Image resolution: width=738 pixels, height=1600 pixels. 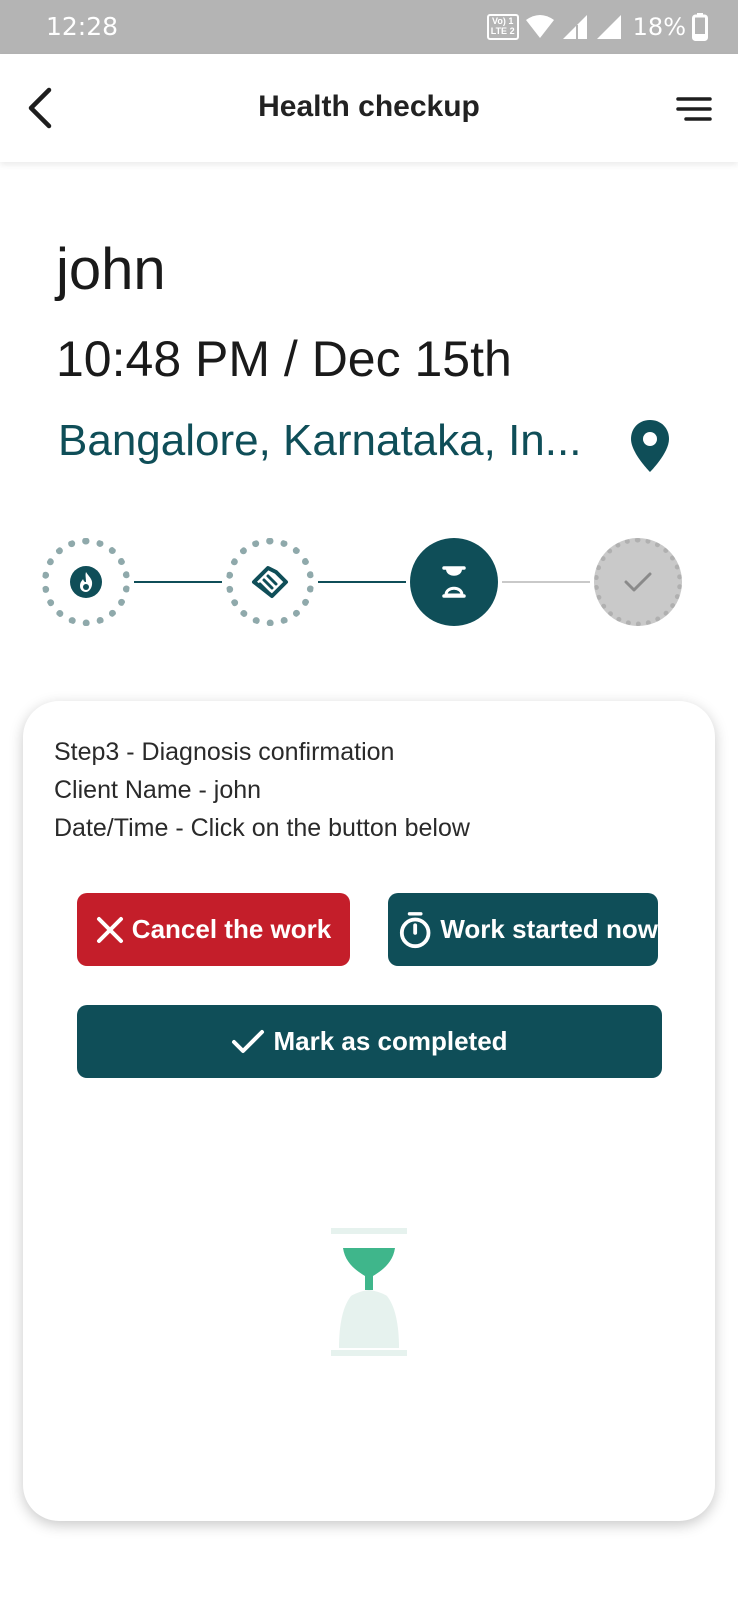 I want to click on menu-button, so click(x=694, y=109).